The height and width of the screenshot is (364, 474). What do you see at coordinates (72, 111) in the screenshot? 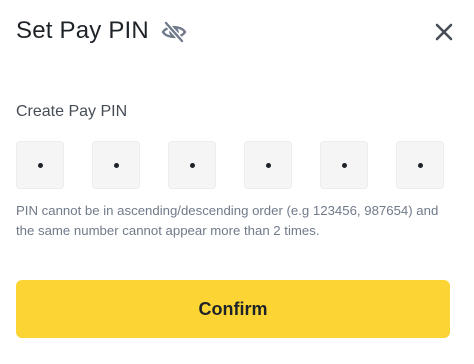
I see `pin-field-label: Create Pay PIN` at bounding box center [72, 111].